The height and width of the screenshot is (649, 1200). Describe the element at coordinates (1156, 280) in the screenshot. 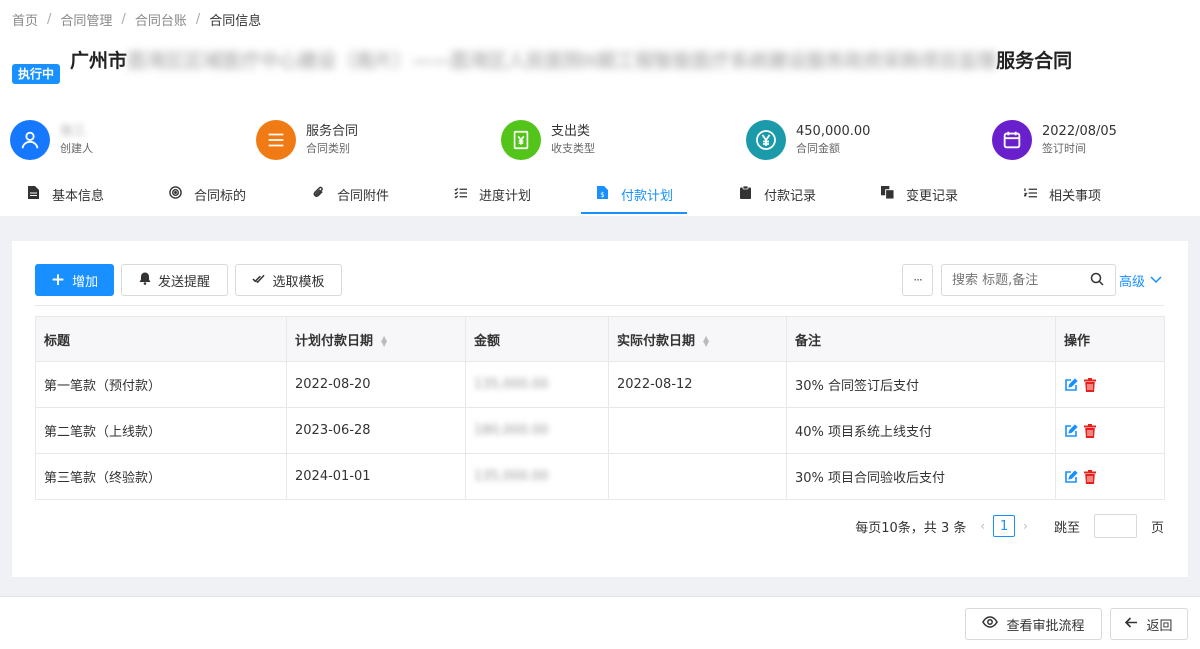

I see `chevron-down-icon` at that location.